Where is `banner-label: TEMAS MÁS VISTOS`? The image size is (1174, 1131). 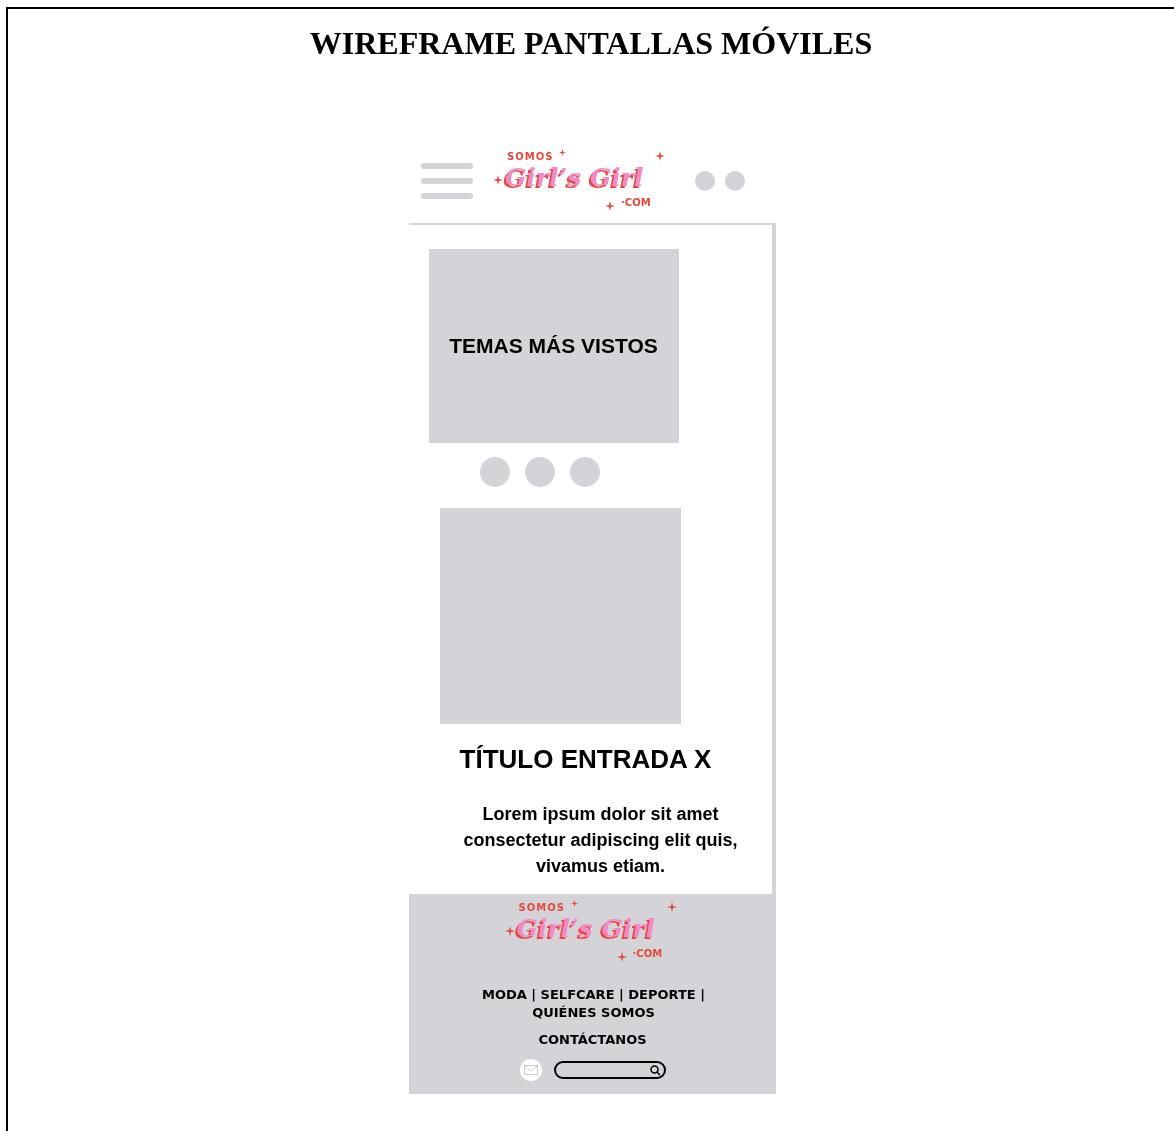 banner-label: TEMAS MÁS VISTOS is located at coordinates (553, 346).